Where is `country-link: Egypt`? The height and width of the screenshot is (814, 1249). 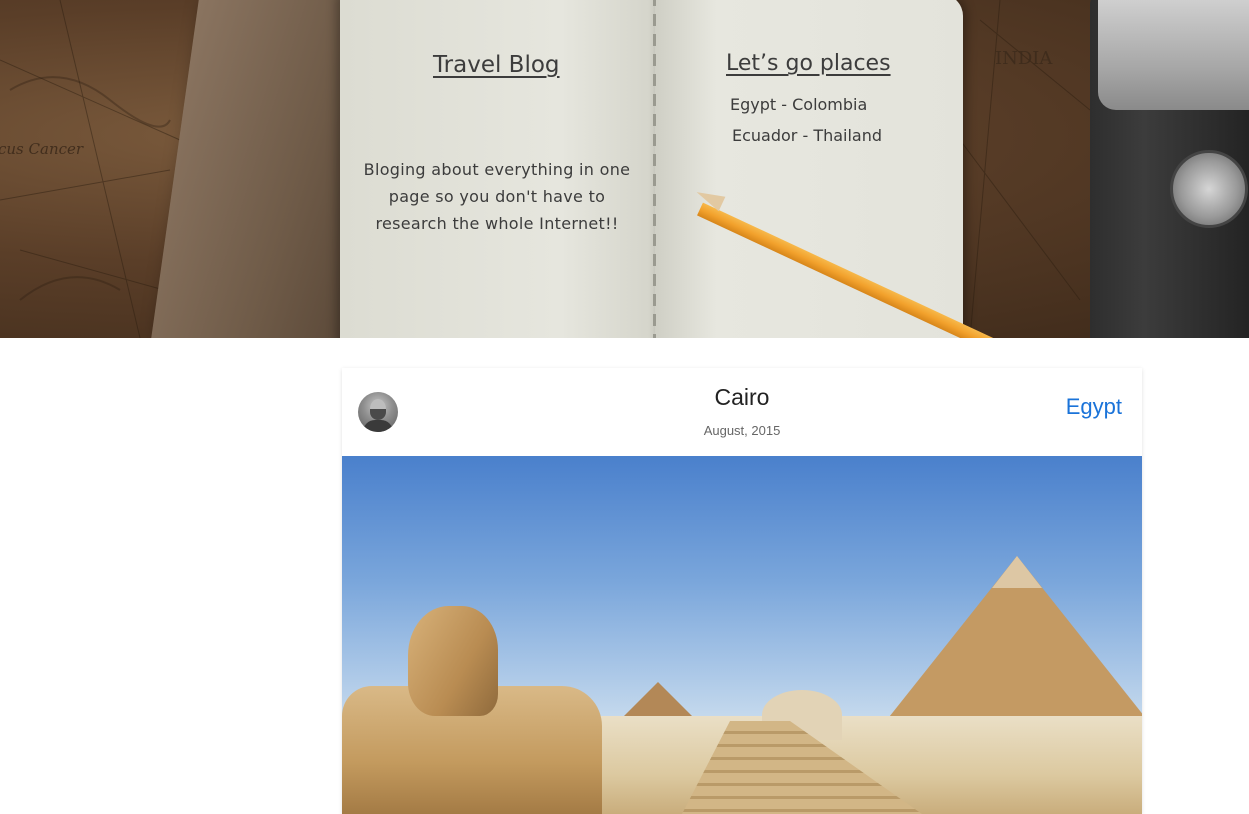 country-link: Egypt is located at coordinates (1094, 407).